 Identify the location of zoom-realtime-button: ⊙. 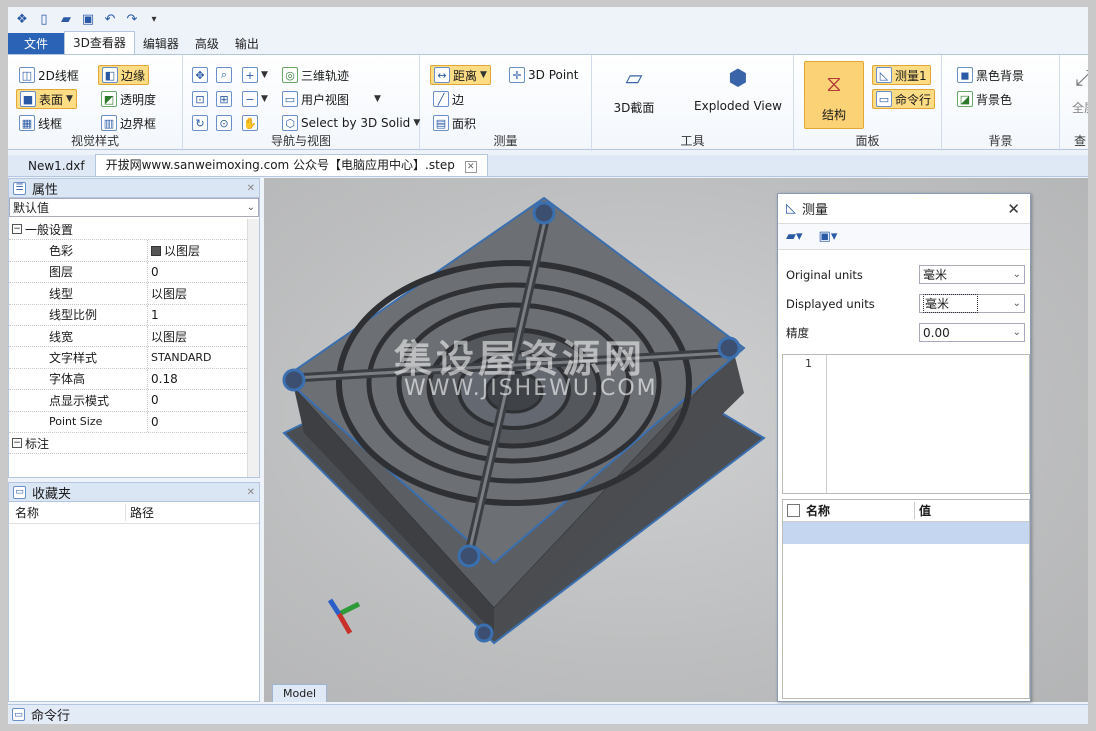
(224, 123).